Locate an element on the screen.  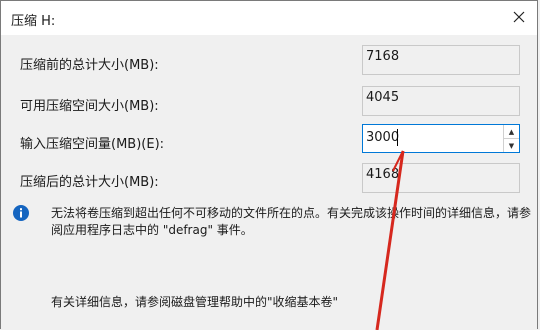
total-size-before-label: 压缩前的总计大小(MB): is located at coordinates (89, 65).